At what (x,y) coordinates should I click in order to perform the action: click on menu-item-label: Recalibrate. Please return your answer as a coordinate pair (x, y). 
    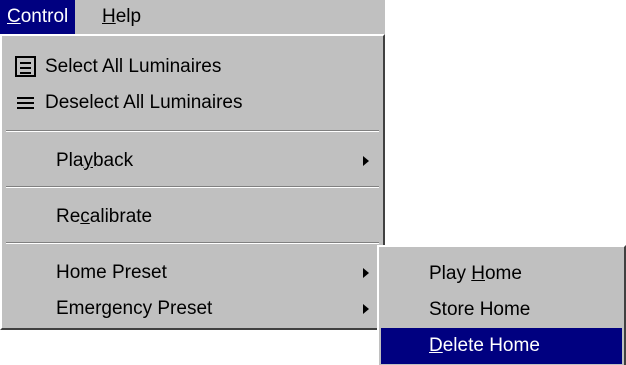
    Looking at the image, I should click on (104, 216).